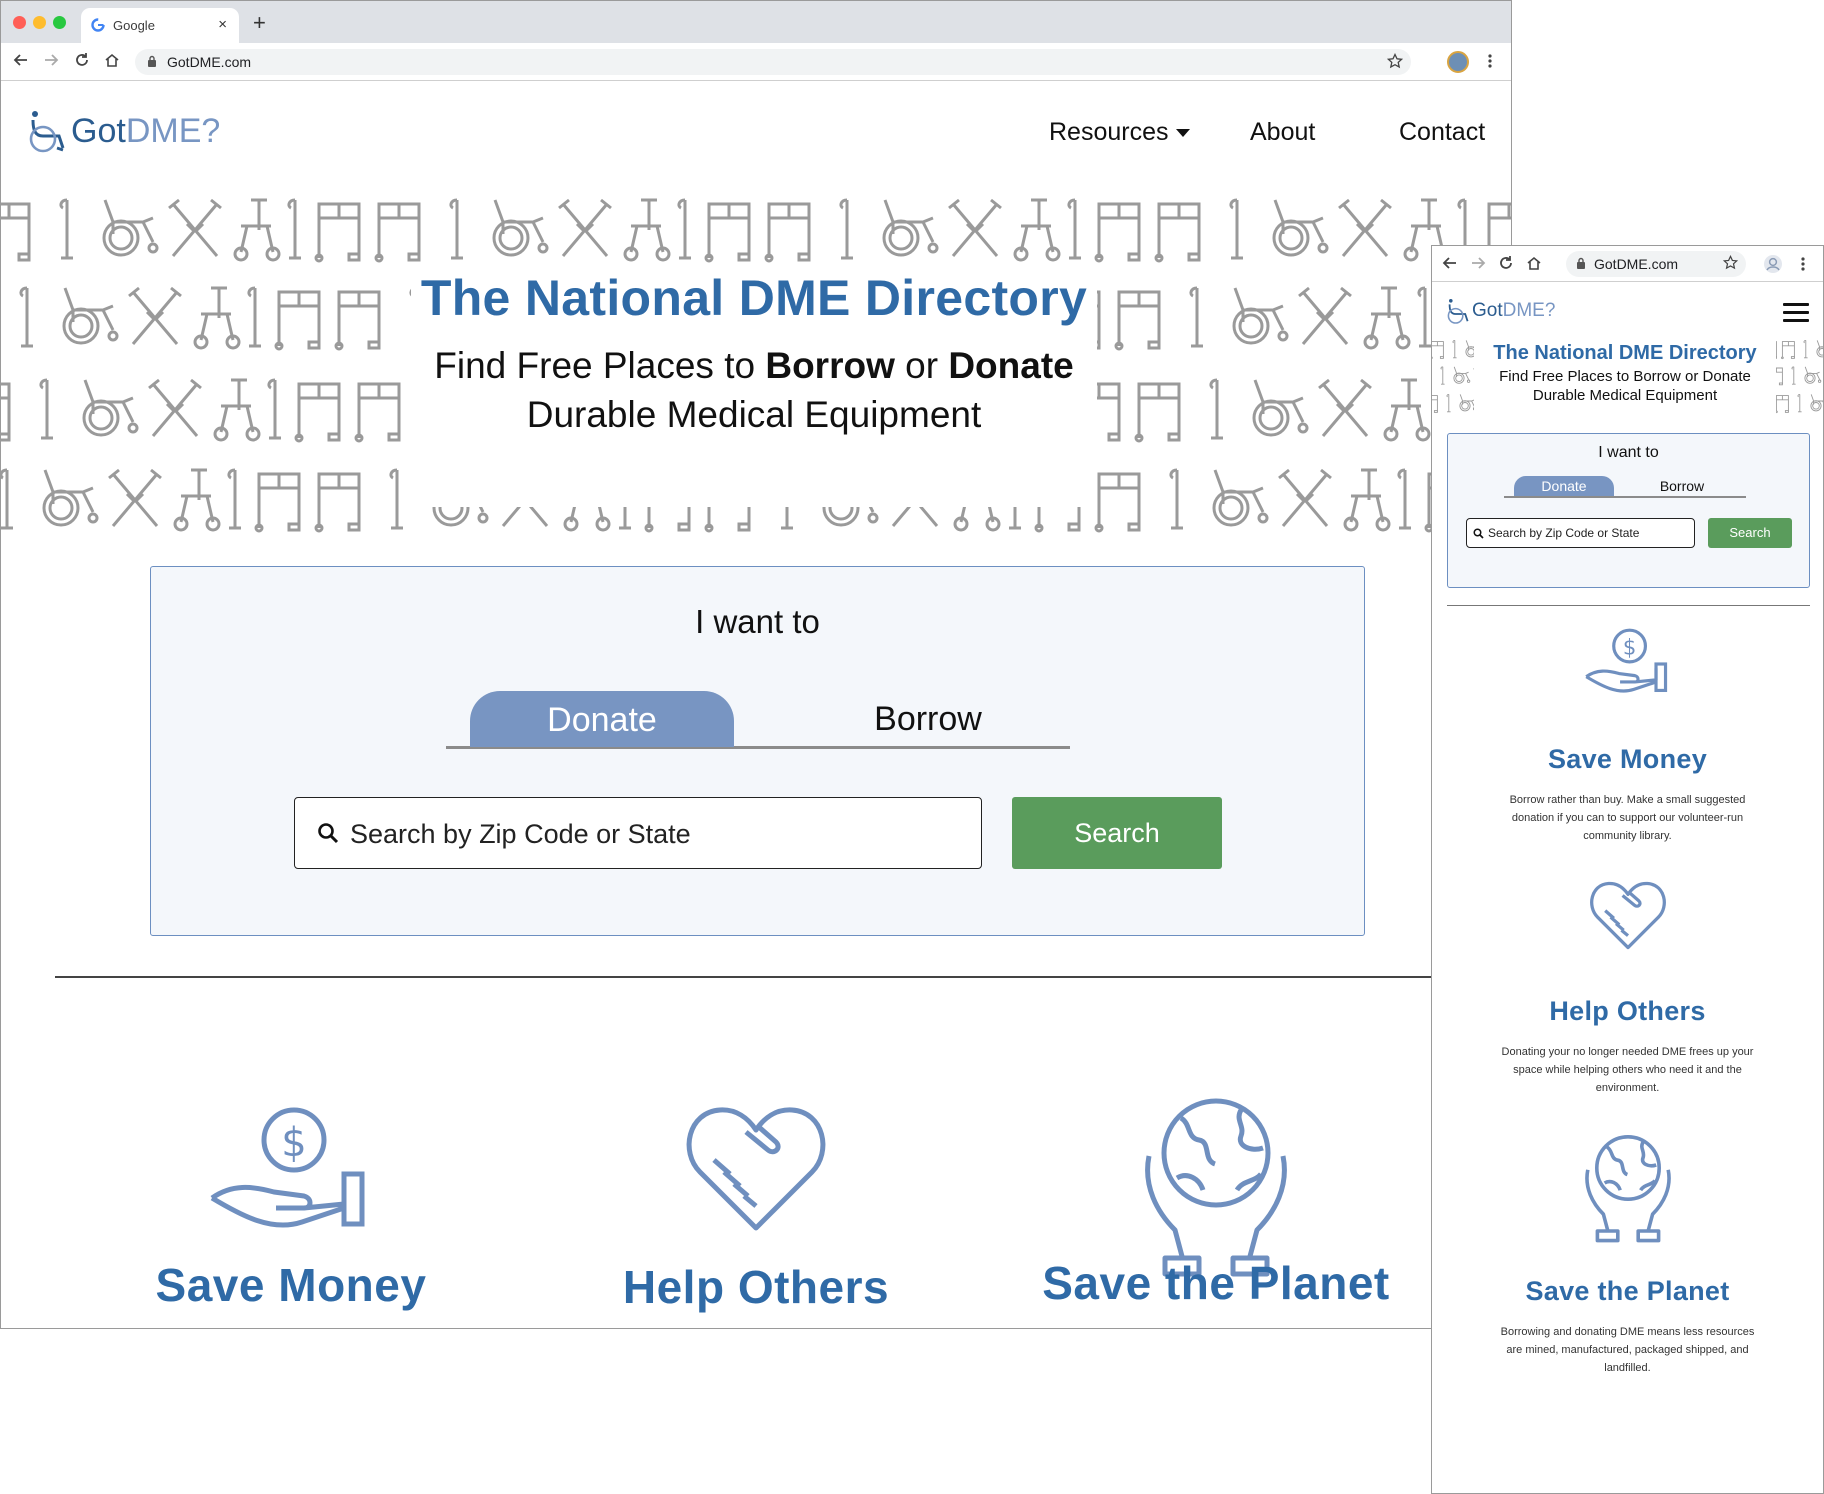 Image resolution: width=1824 pixels, height=1494 pixels. What do you see at coordinates (1011, 365) in the screenshot?
I see `subtitle-donate: Donate` at bounding box center [1011, 365].